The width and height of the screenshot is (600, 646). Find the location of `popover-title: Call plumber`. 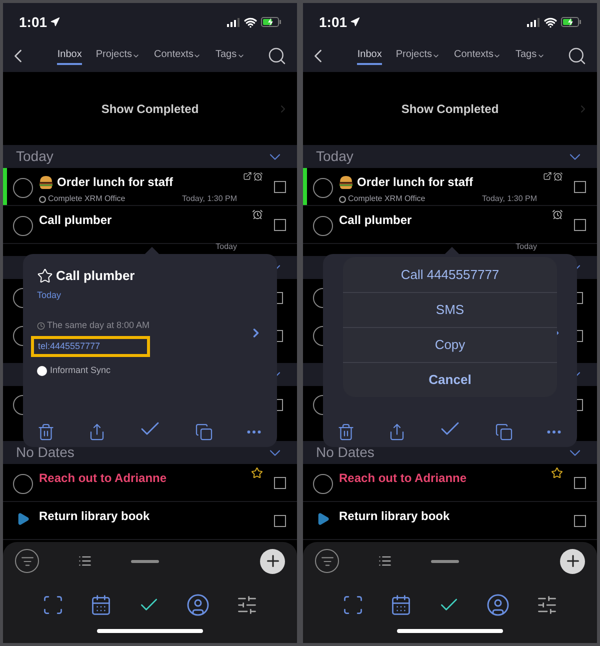

popover-title: Call plumber is located at coordinates (95, 276).